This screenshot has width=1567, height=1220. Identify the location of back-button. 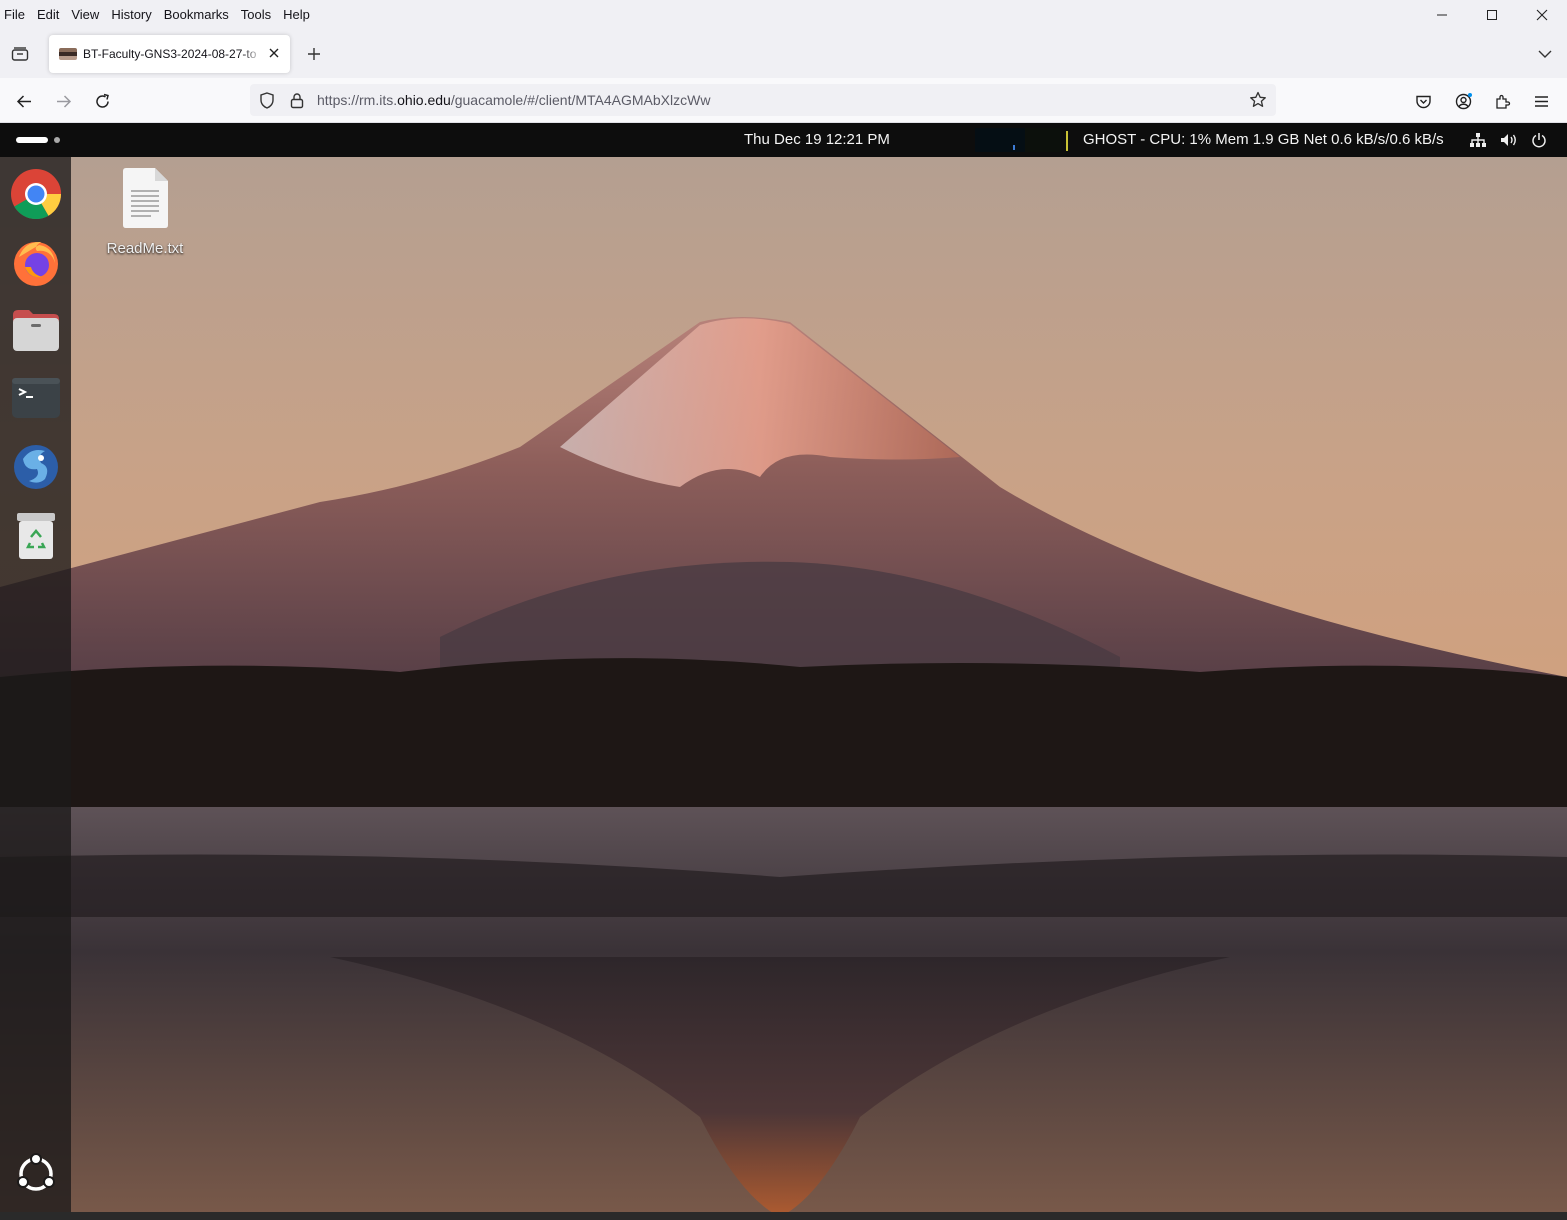
(24, 101).